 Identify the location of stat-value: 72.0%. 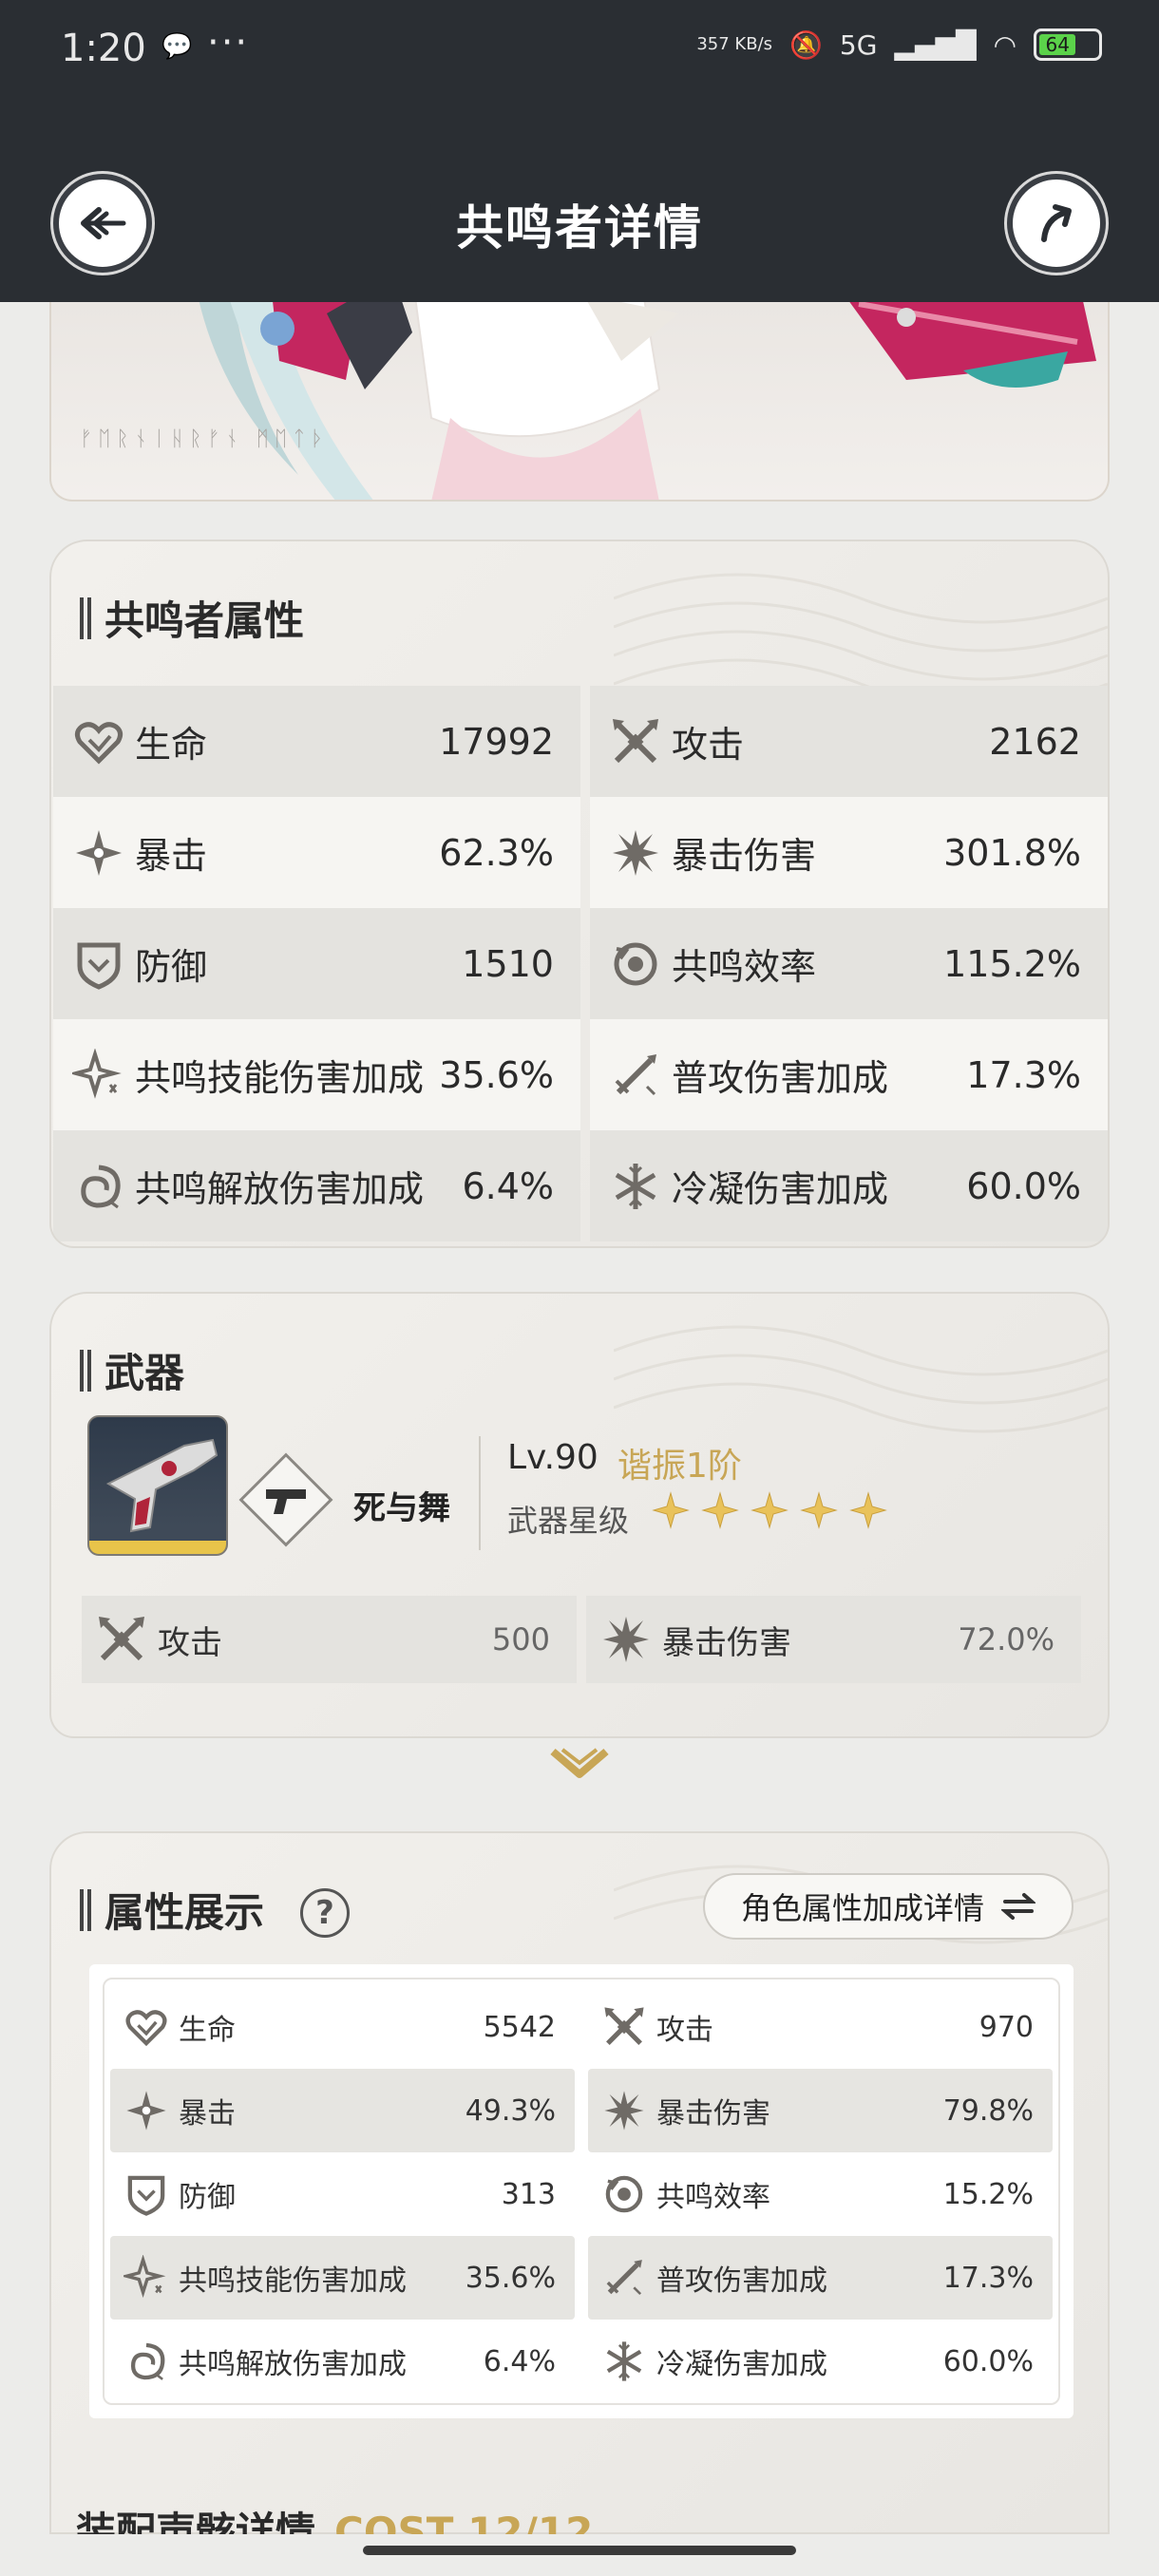
(1006, 1639).